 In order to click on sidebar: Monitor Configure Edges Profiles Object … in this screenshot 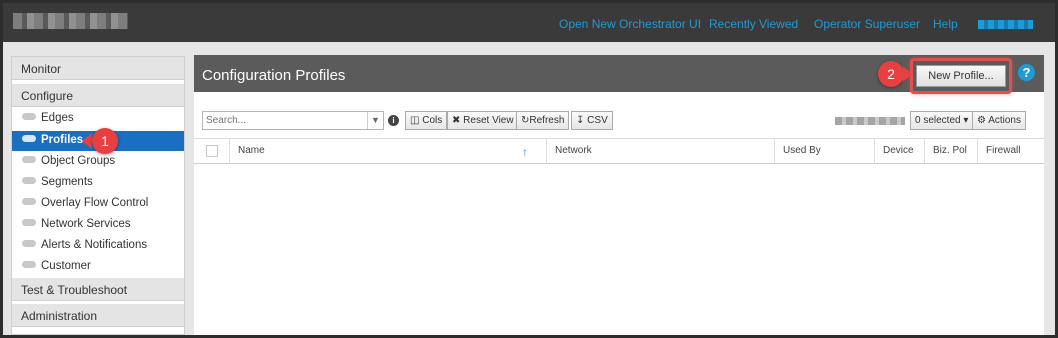, I will do `click(98, 195)`.